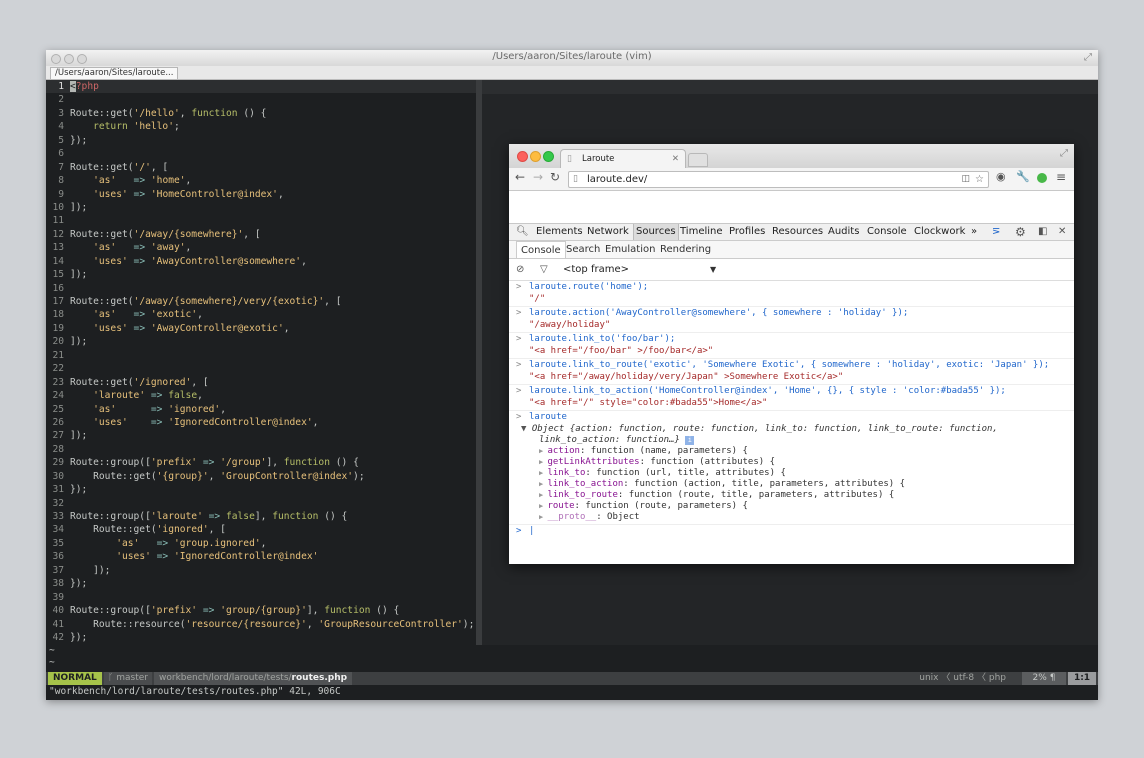 The height and width of the screenshot is (758, 1144). I want to click on code-line: 24 'laroute' => false,, so click(261, 395).